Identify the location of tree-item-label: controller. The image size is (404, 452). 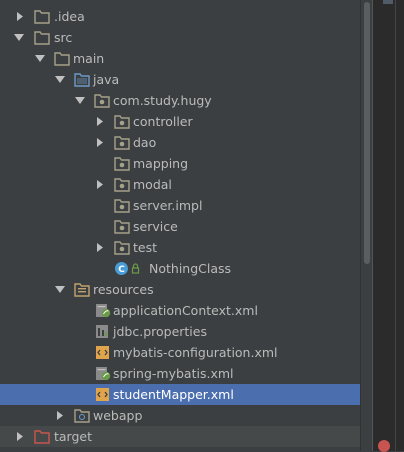
(163, 121).